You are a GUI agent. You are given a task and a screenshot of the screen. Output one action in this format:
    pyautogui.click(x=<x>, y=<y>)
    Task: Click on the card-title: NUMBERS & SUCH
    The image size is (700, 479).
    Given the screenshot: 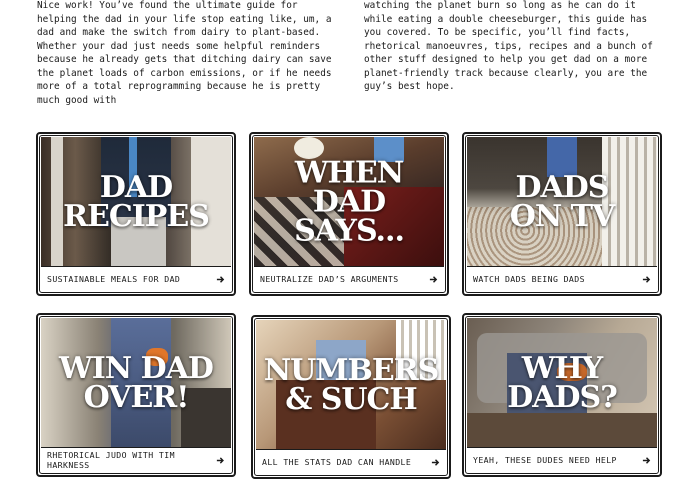 What is the action you would take?
    pyautogui.click(x=351, y=384)
    